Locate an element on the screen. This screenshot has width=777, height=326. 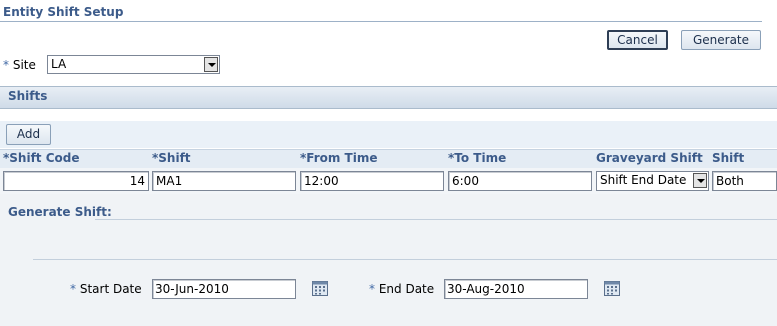
shift-code-input: 14 is located at coordinates (76, 181).